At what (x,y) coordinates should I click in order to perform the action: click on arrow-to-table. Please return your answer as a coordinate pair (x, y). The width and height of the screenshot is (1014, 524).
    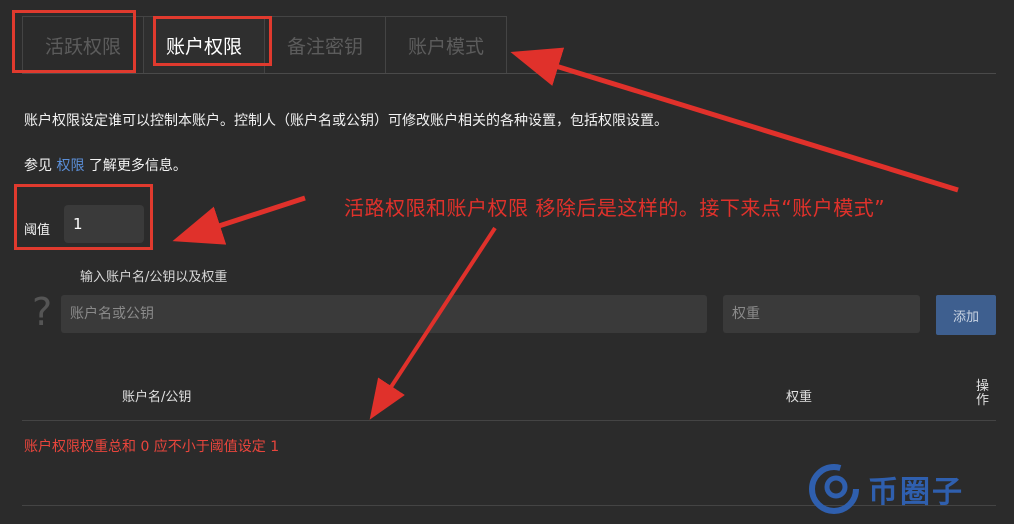
    Looking at the image, I should click on (433, 323).